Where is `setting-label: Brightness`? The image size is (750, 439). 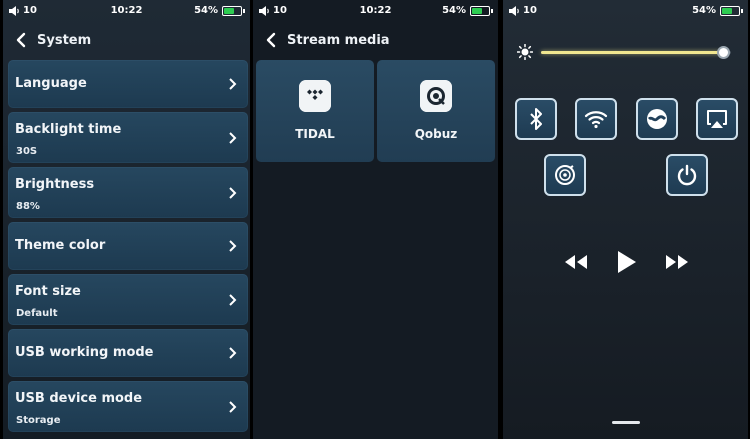
setting-label: Brightness is located at coordinates (55, 184).